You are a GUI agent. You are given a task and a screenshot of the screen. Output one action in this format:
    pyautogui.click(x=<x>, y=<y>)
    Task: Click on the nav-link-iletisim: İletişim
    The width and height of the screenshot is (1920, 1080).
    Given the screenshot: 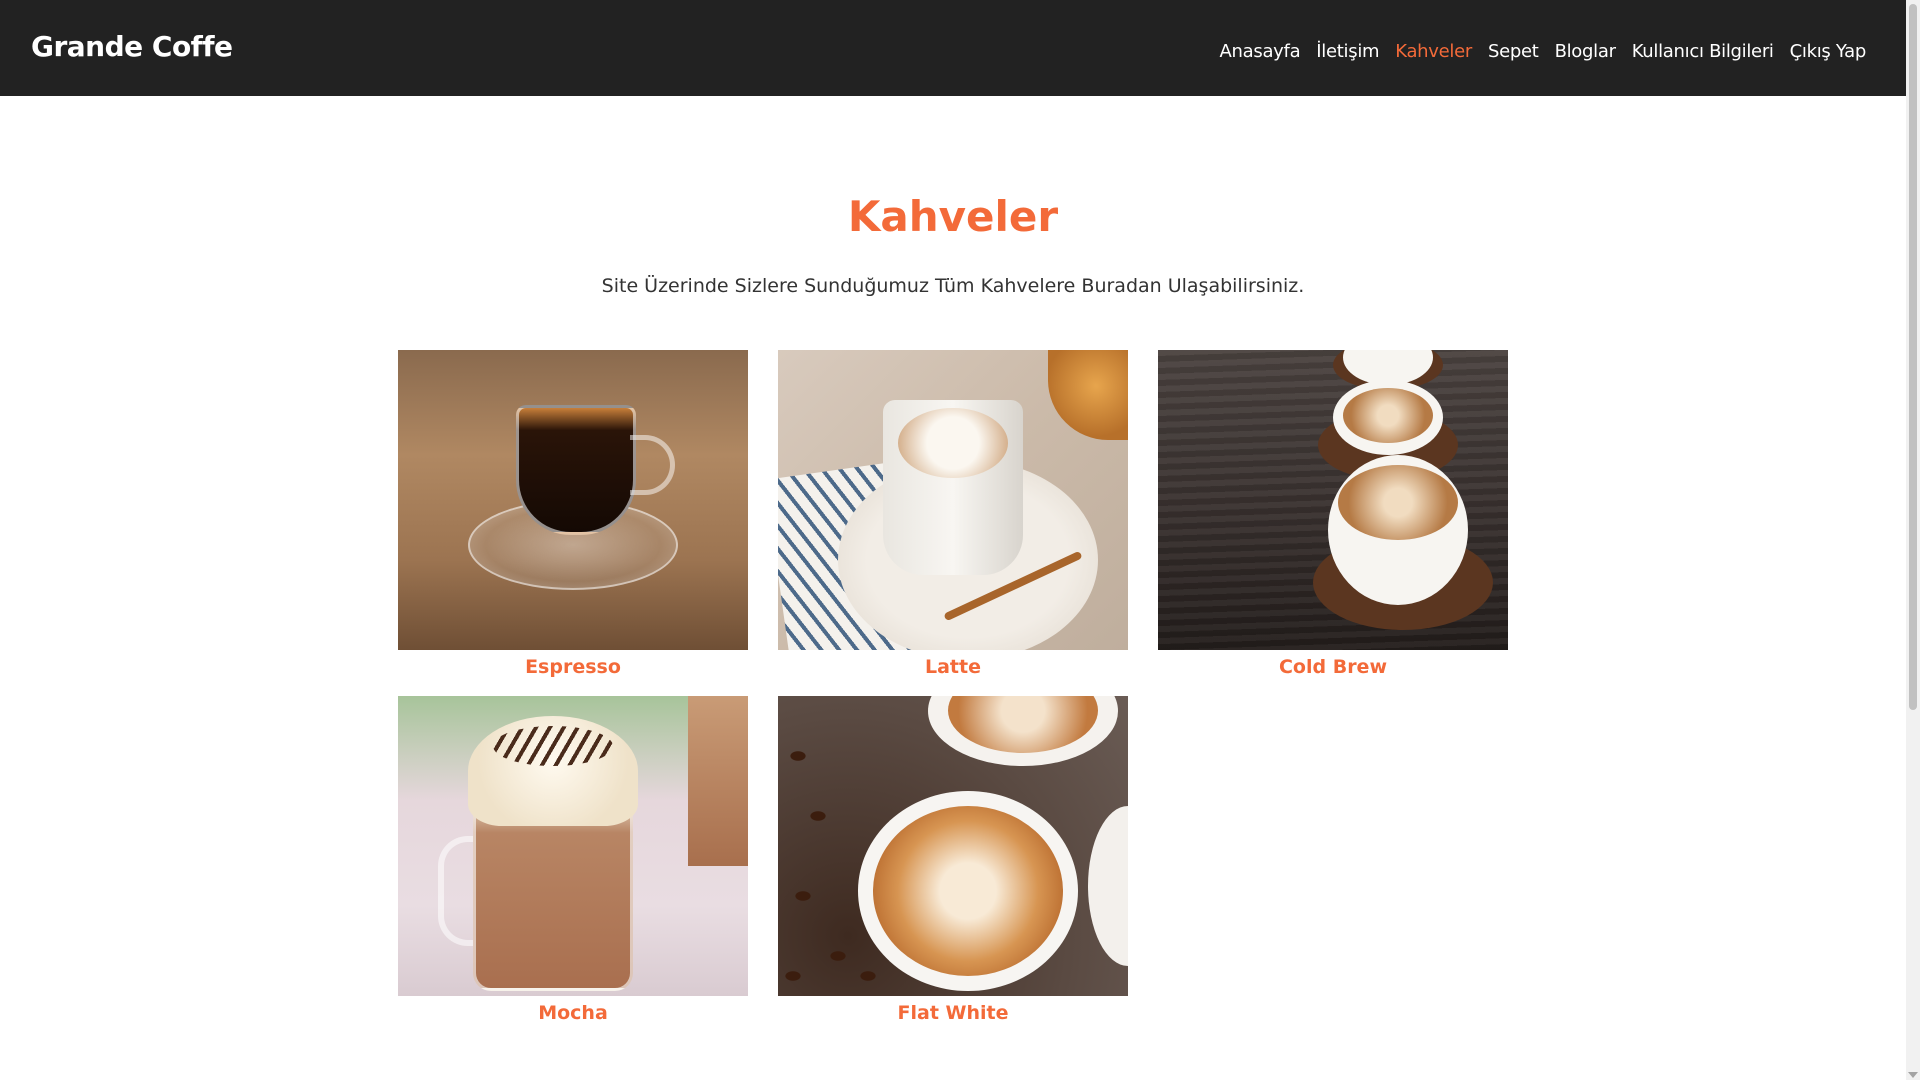 What is the action you would take?
    pyautogui.click(x=1347, y=51)
    